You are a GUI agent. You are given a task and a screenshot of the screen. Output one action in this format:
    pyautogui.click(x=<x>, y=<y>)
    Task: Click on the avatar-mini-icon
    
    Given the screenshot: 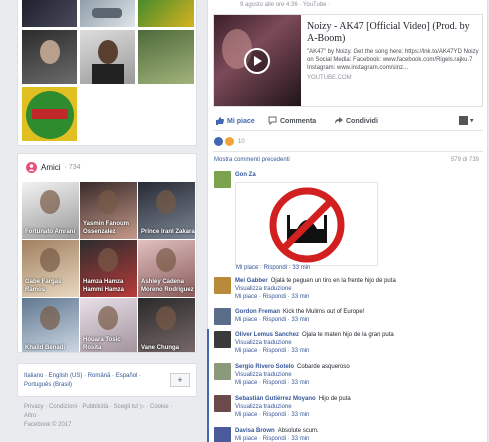 What is the action you would take?
    pyautogui.click(x=463, y=120)
    